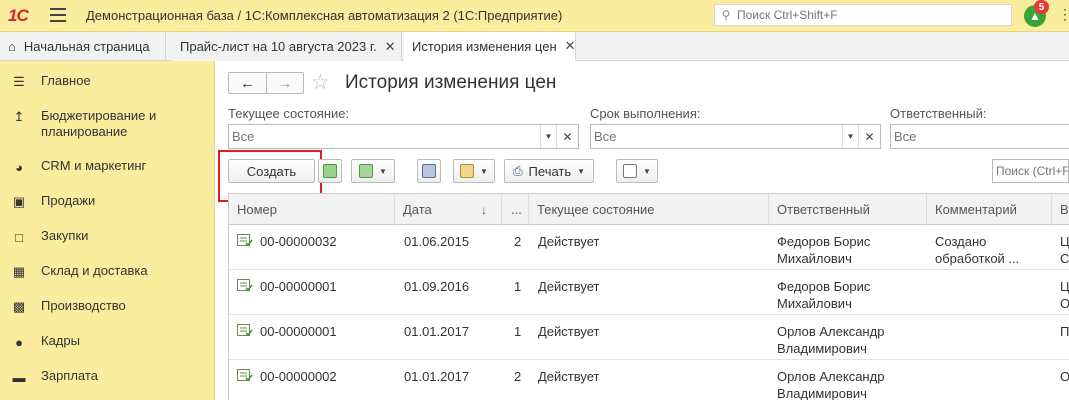 The width and height of the screenshot is (1069, 400). What do you see at coordinates (94, 270) in the screenshot?
I see `sidebar-item-label: Склад и доставка` at bounding box center [94, 270].